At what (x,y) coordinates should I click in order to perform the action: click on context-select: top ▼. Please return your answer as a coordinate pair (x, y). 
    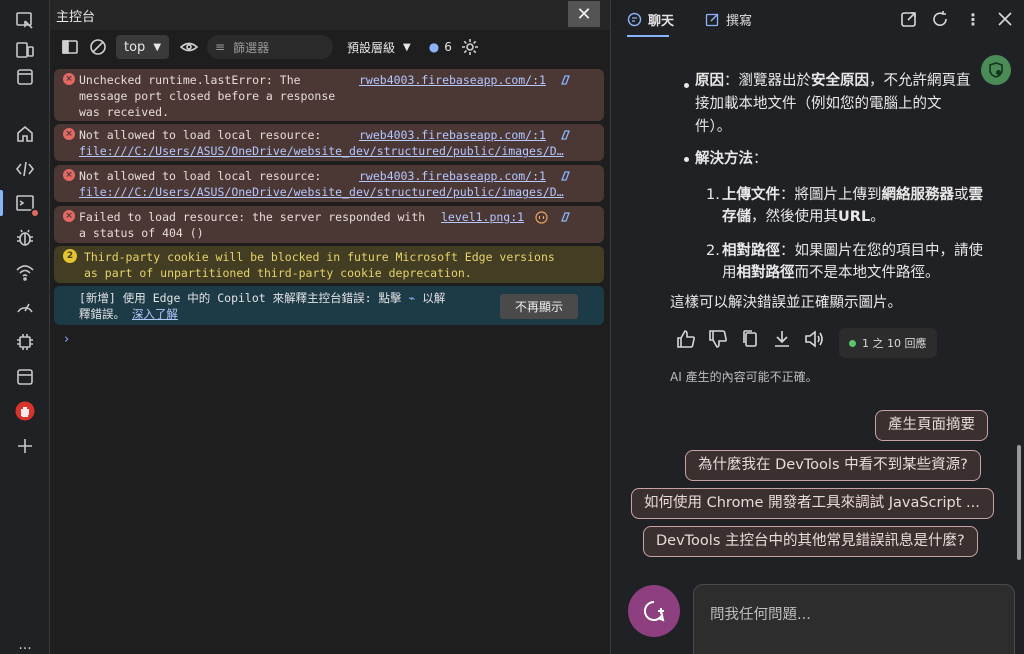
    Looking at the image, I should click on (143, 47).